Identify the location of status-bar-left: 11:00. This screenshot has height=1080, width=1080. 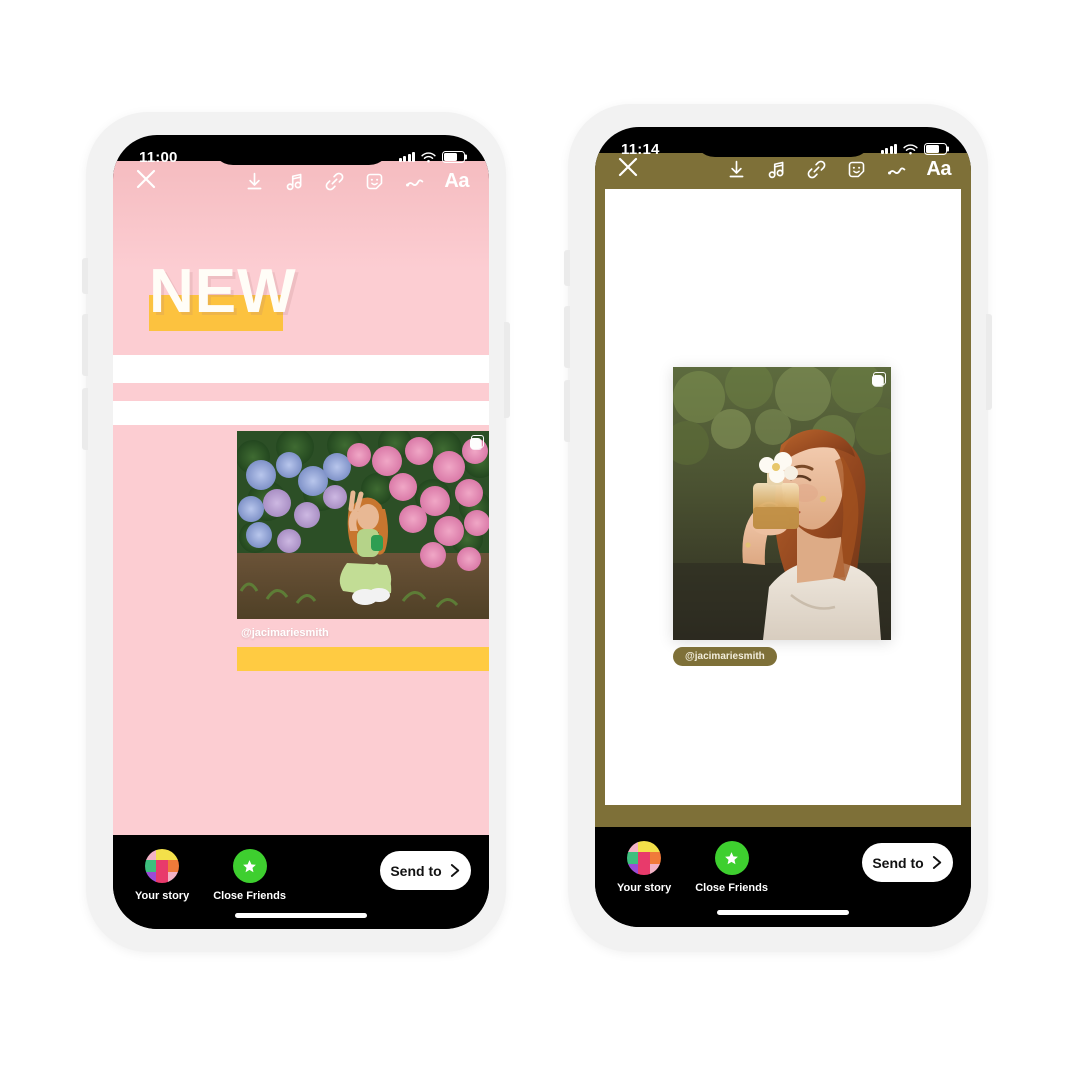
(301, 157).